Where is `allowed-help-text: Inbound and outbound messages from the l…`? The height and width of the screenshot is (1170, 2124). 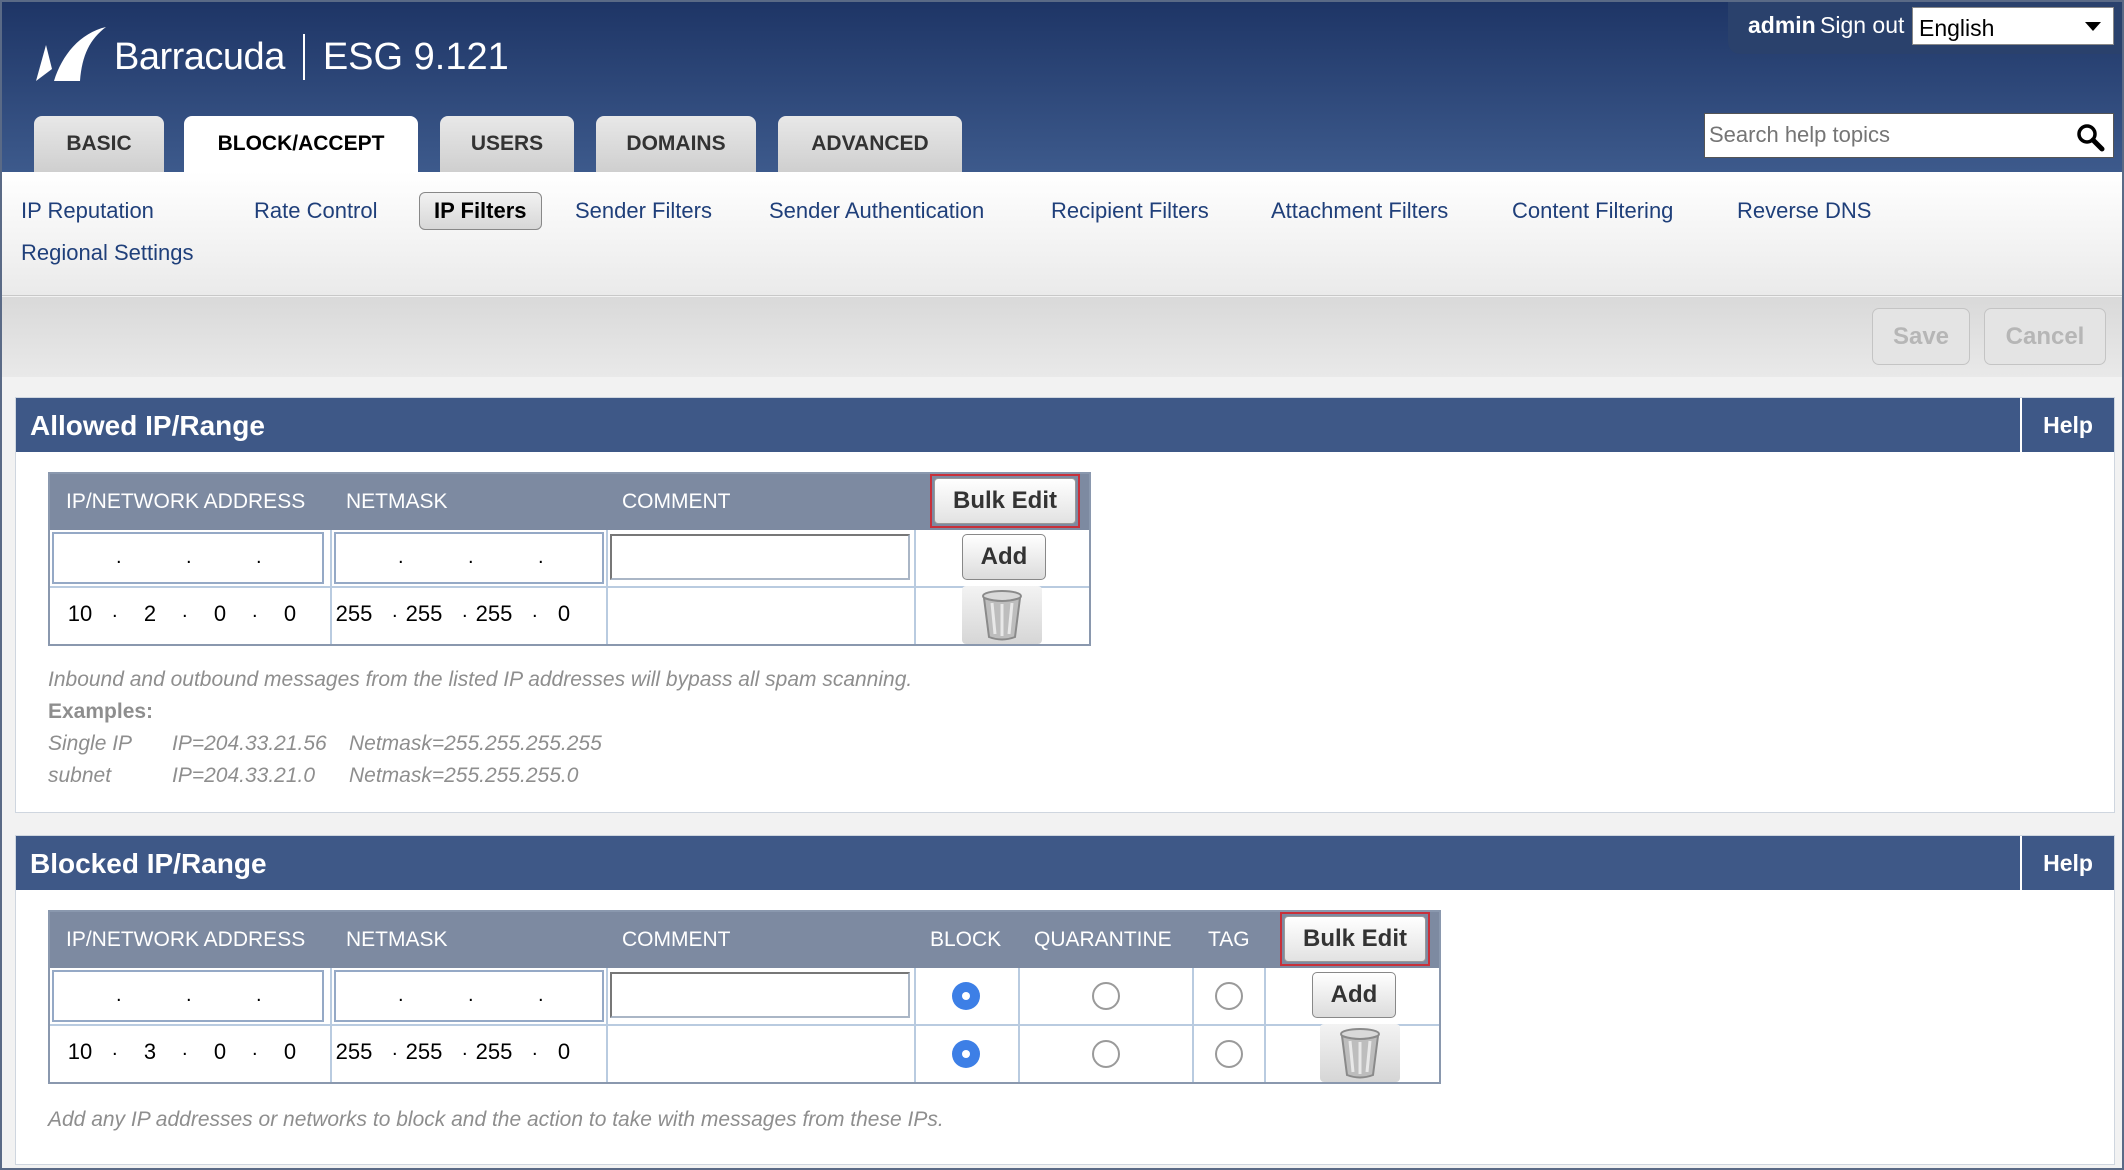 allowed-help-text: Inbound and outbound messages from the l… is located at coordinates (480, 680).